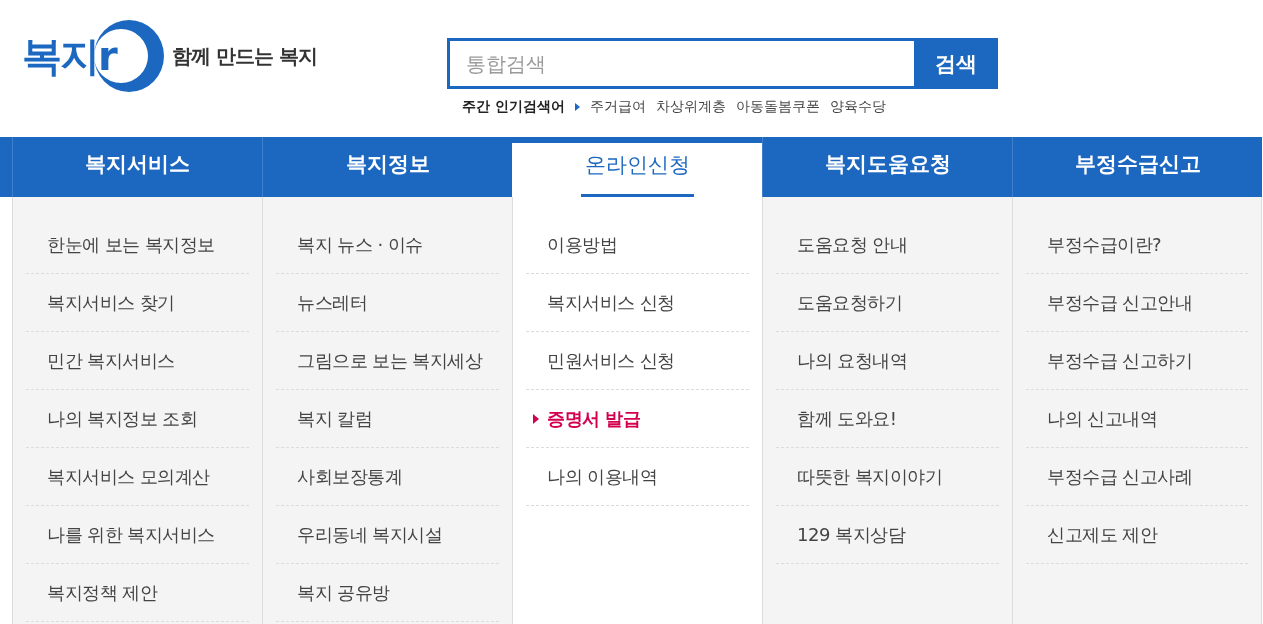 The height and width of the screenshot is (624, 1263). I want to click on submenu-link: 뉴스레터, so click(387, 303).